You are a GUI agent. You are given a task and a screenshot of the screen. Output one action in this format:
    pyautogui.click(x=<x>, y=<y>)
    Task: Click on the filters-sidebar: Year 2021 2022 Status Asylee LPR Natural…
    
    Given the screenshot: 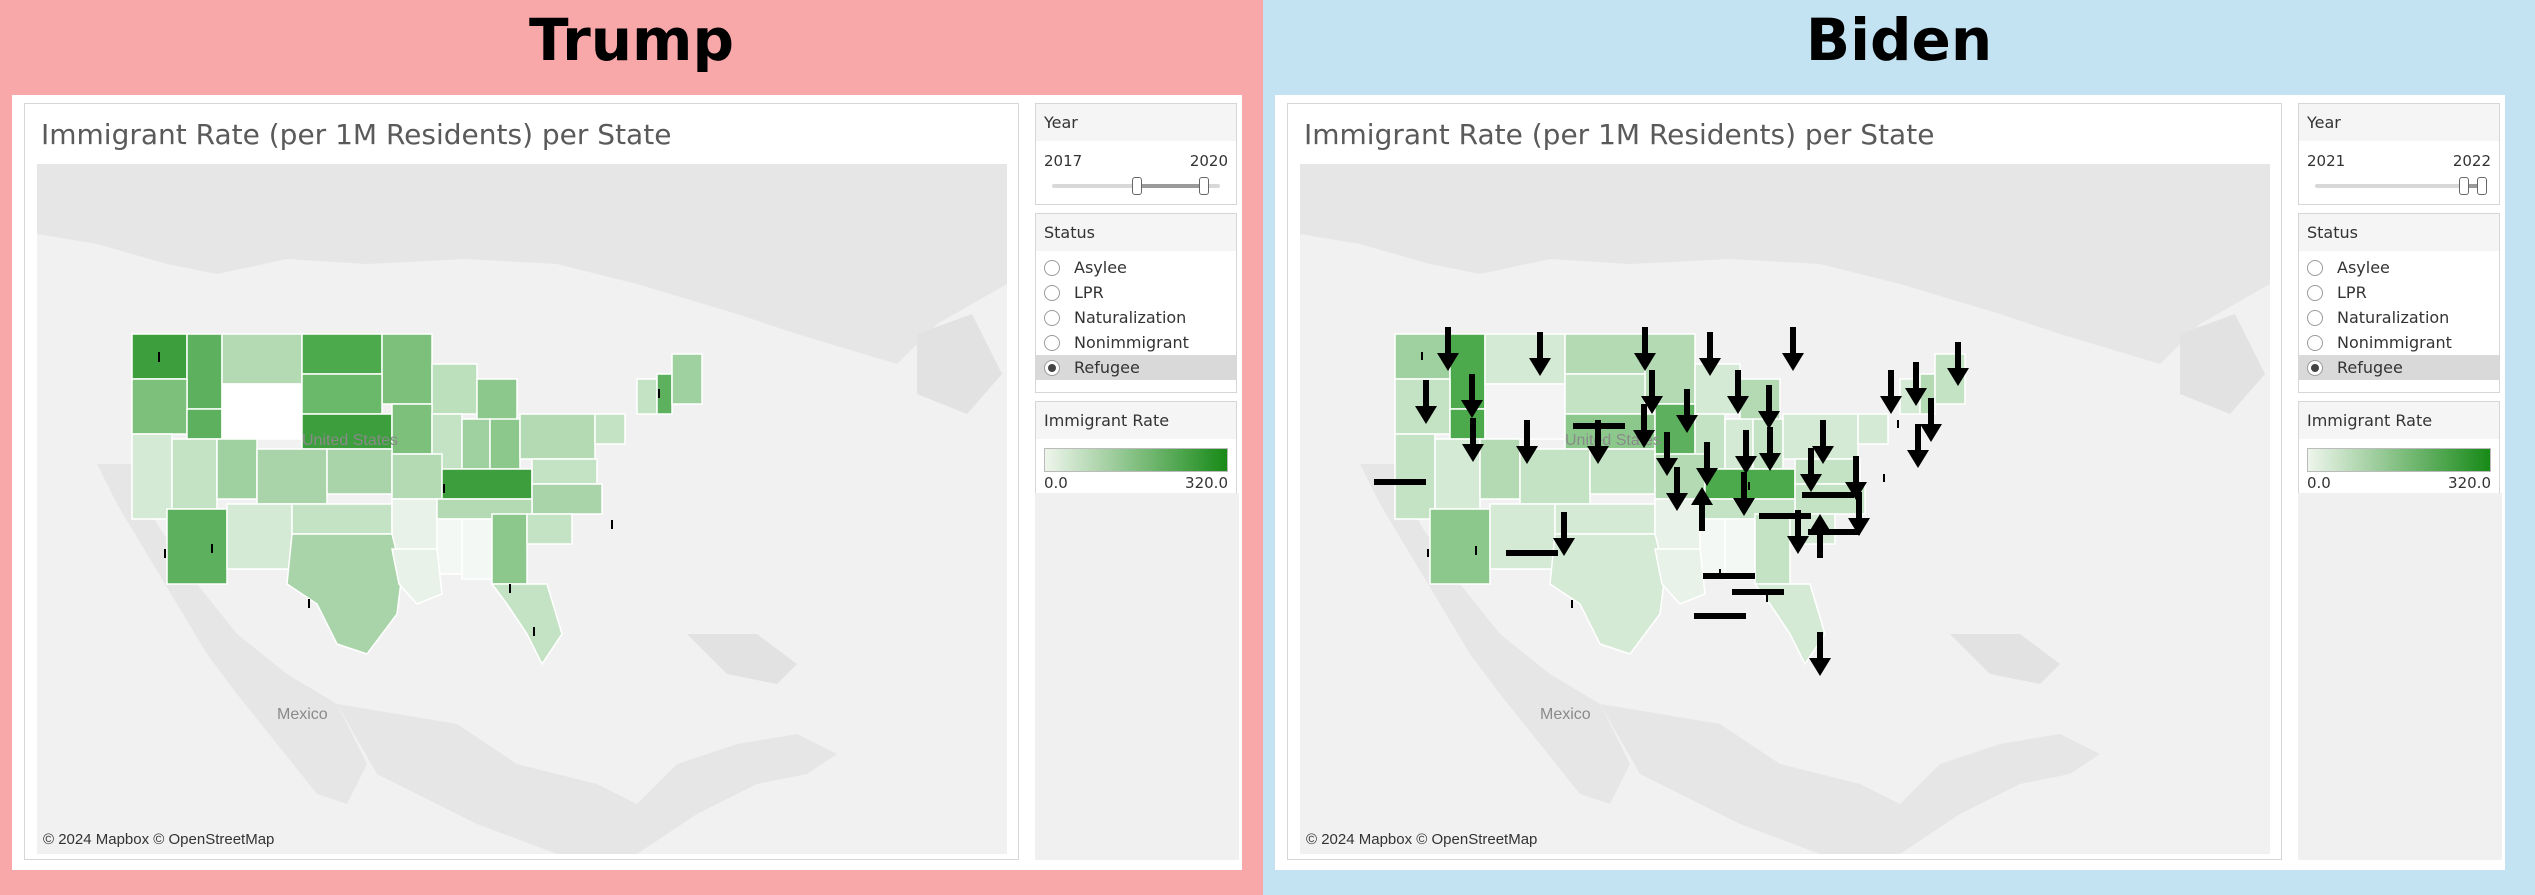 What is the action you would take?
    pyautogui.click(x=2399, y=304)
    